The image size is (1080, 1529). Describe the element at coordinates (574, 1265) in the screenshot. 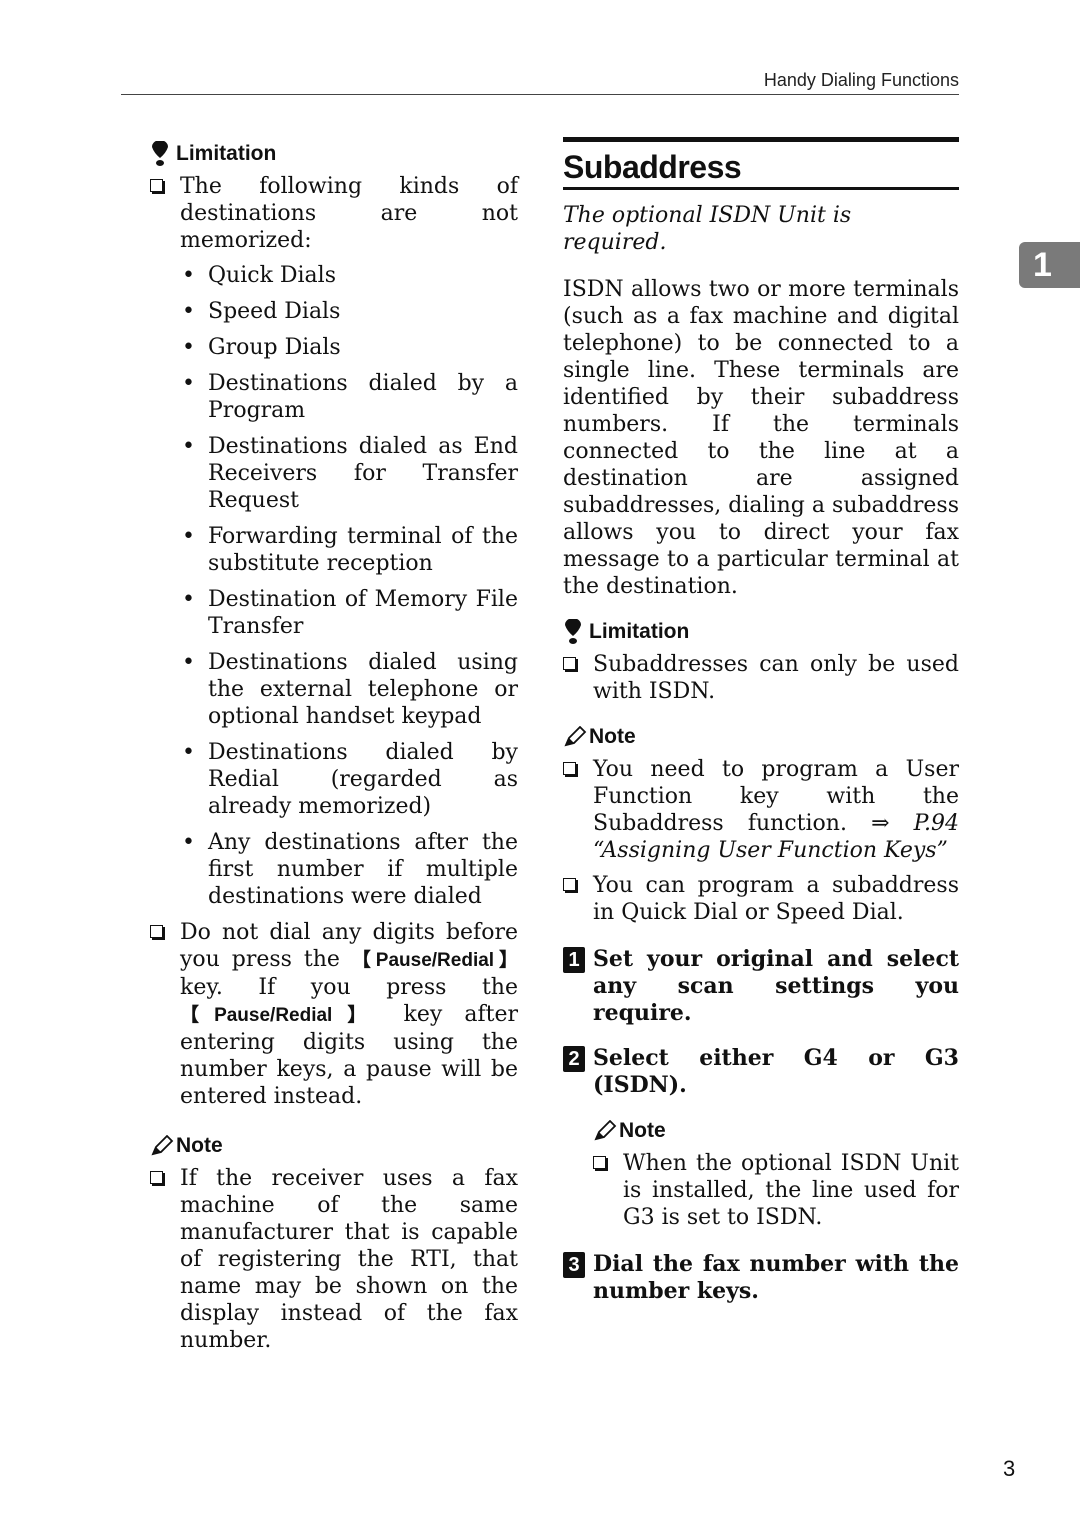

I see `step-number-badge: 3` at that location.